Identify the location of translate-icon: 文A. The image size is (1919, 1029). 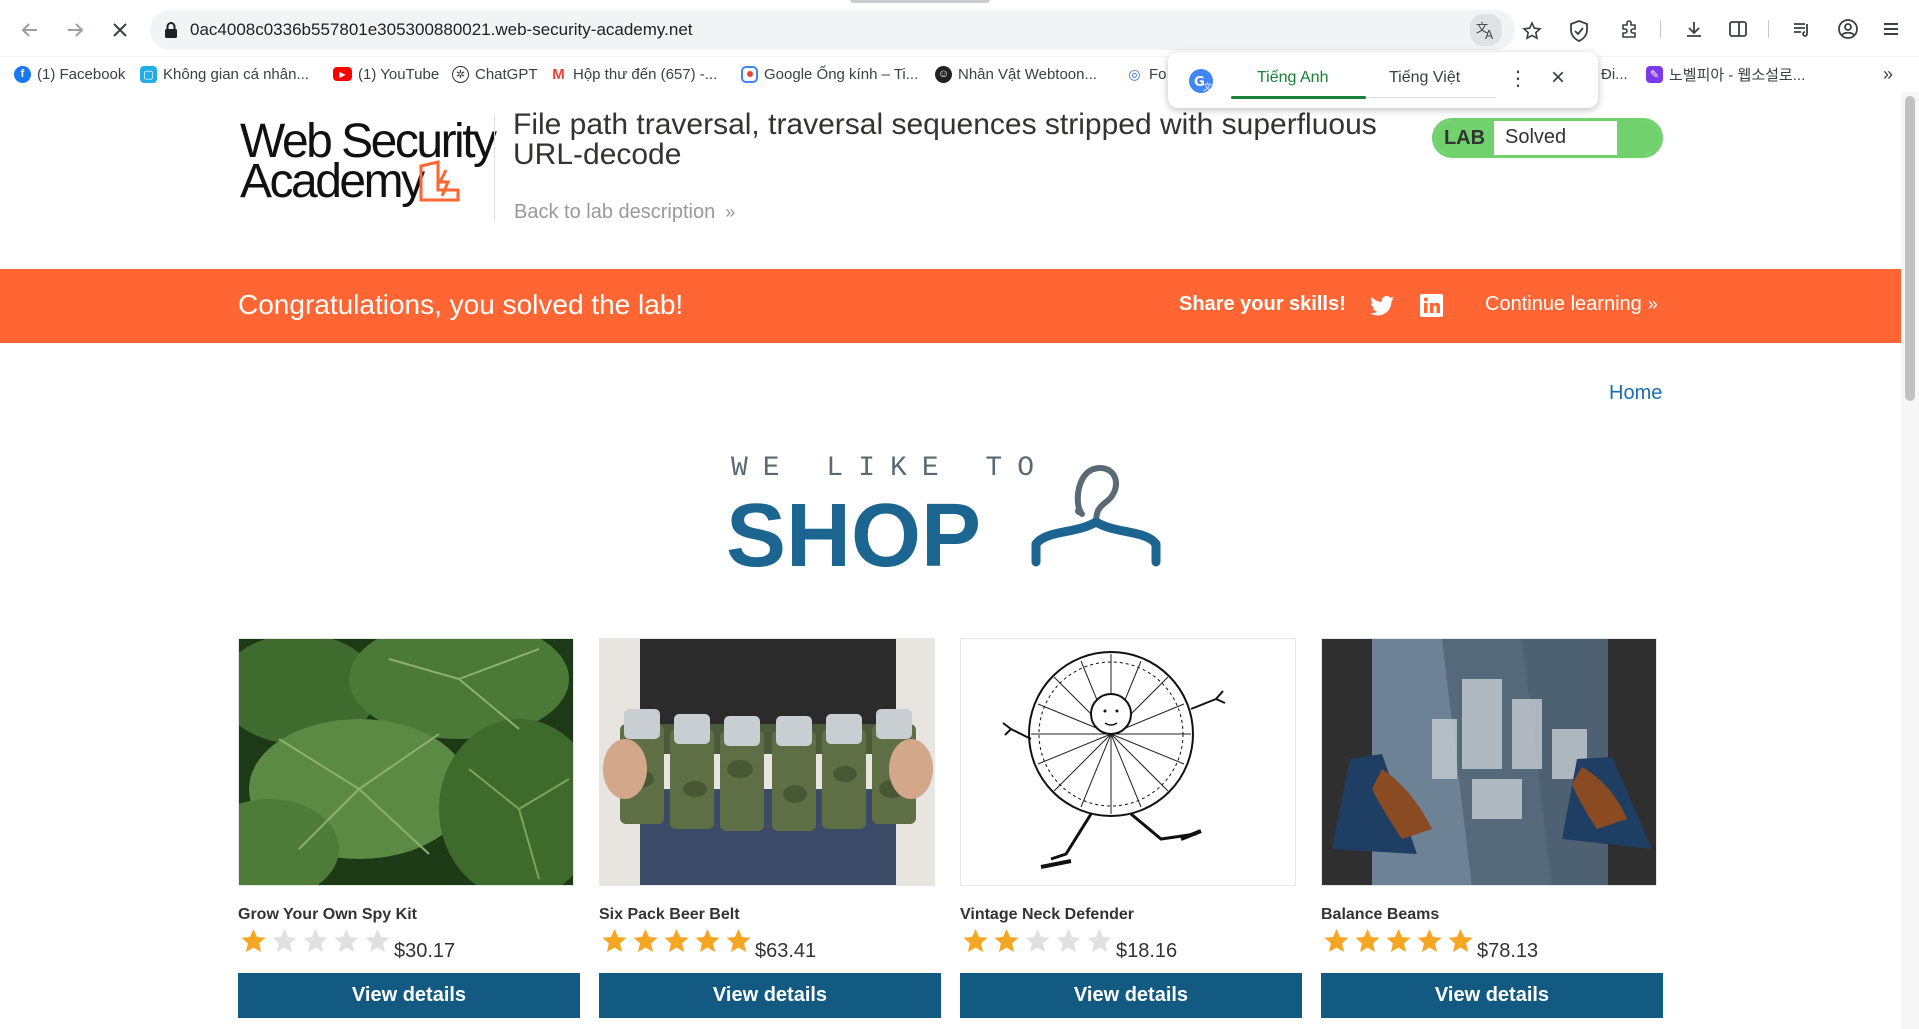
(1486, 30).